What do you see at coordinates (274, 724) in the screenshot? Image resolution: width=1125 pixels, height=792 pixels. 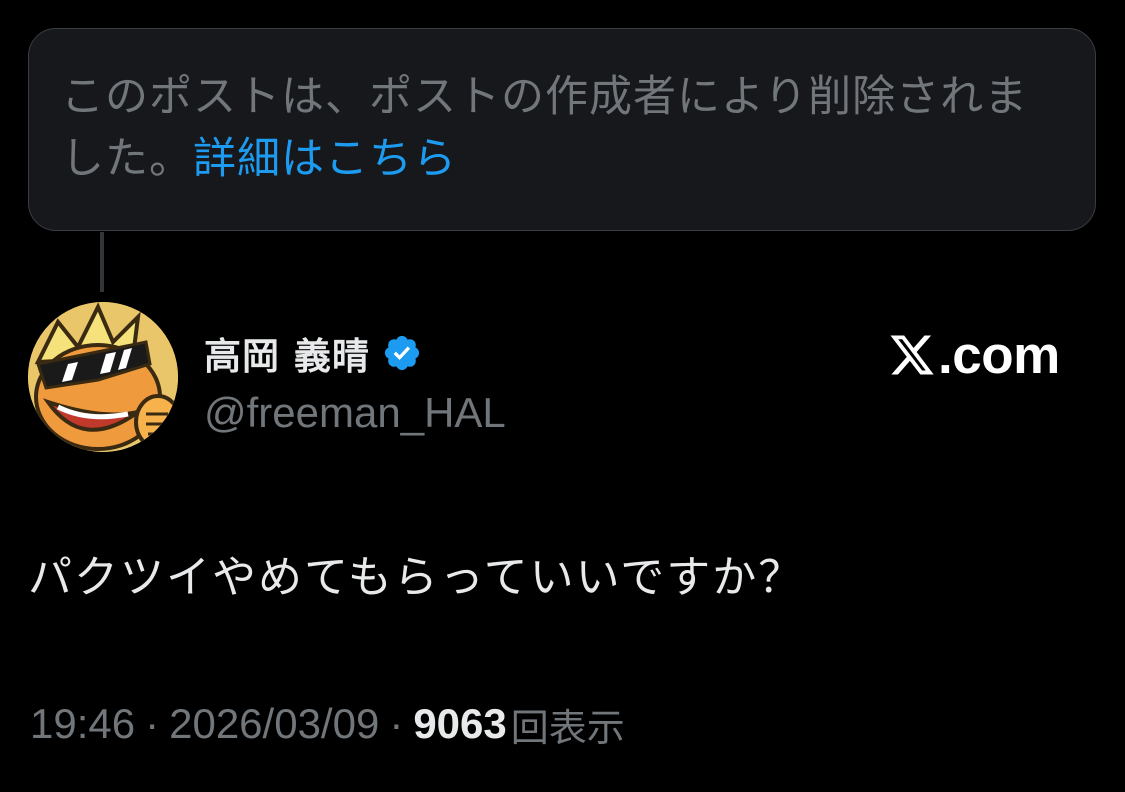 I see `post-date: 2026/03/09` at bounding box center [274, 724].